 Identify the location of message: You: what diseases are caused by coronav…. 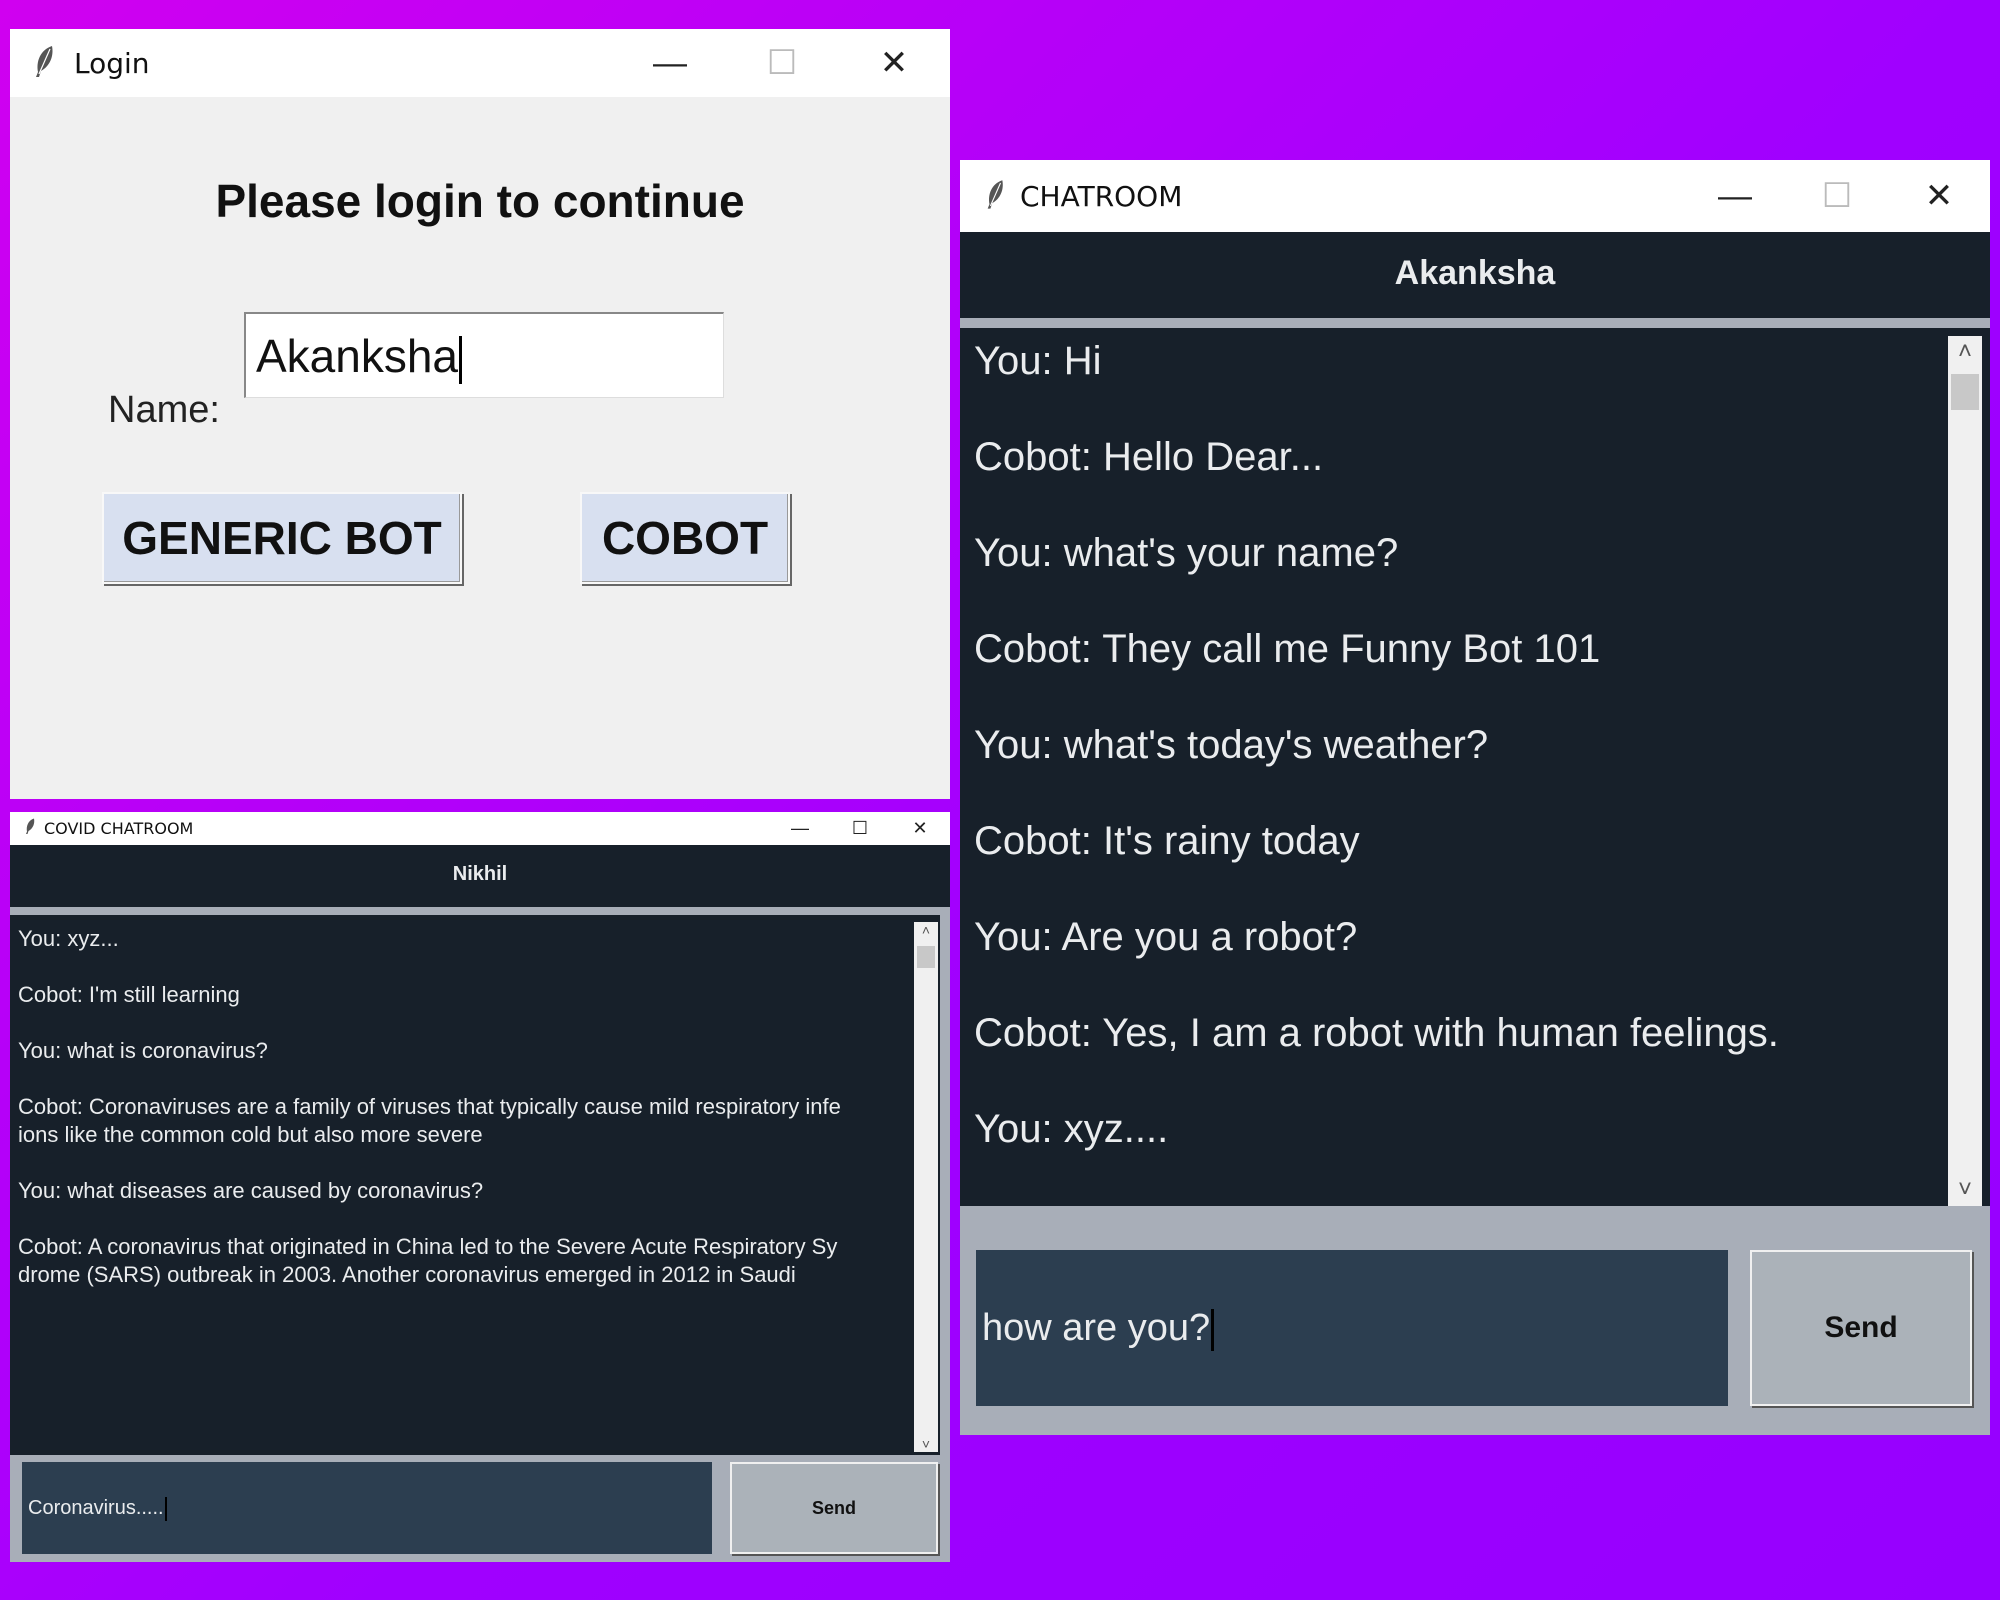
(251, 1190).